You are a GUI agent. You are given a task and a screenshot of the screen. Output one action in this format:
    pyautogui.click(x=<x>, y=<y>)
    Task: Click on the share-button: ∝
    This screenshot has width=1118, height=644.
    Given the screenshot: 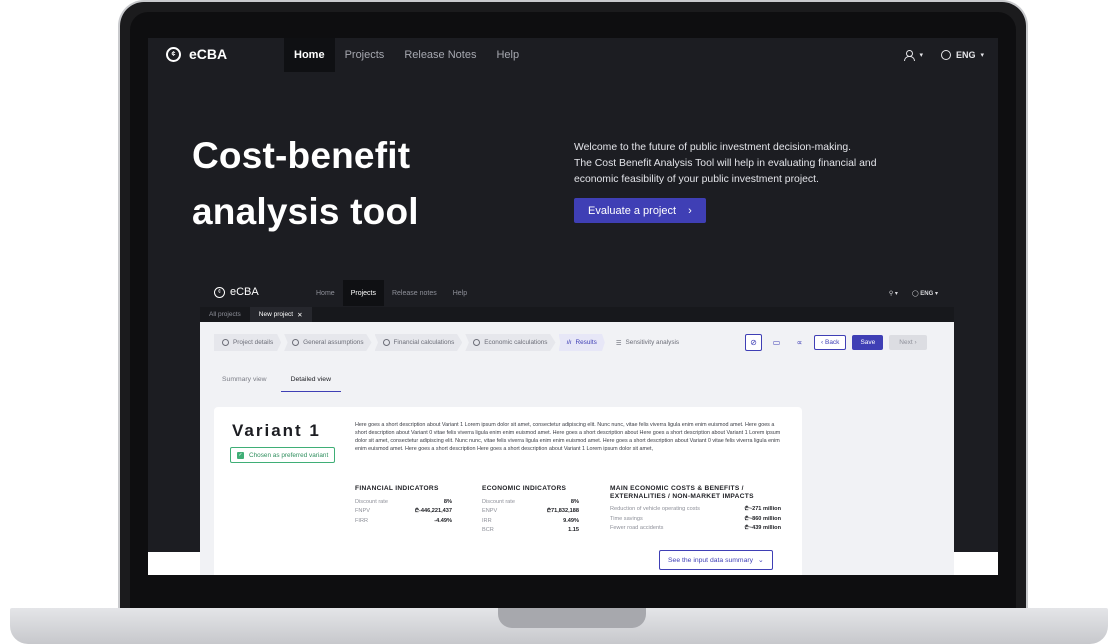 What is the action you would take?
    pyautogui.click(x=799, y=342)
    